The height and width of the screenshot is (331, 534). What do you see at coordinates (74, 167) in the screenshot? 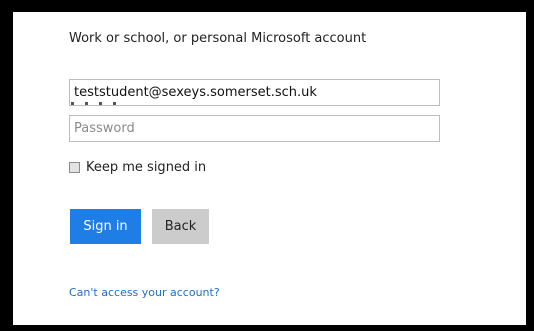
I see `keep-signed-in-checkbox` at bounding box center [74, 167].